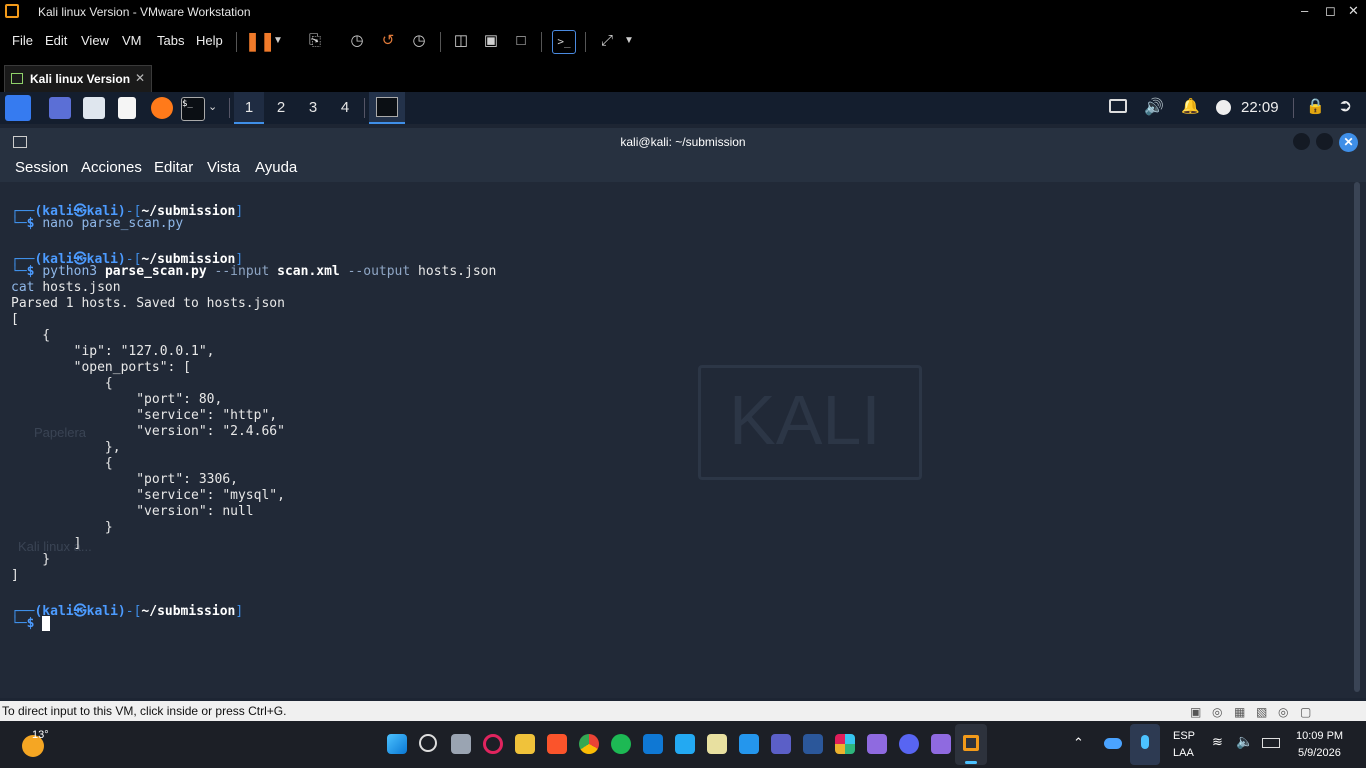  Describe the element at coordinates (22, 40) in the screenshot. I see `menu-file: File` at that location.